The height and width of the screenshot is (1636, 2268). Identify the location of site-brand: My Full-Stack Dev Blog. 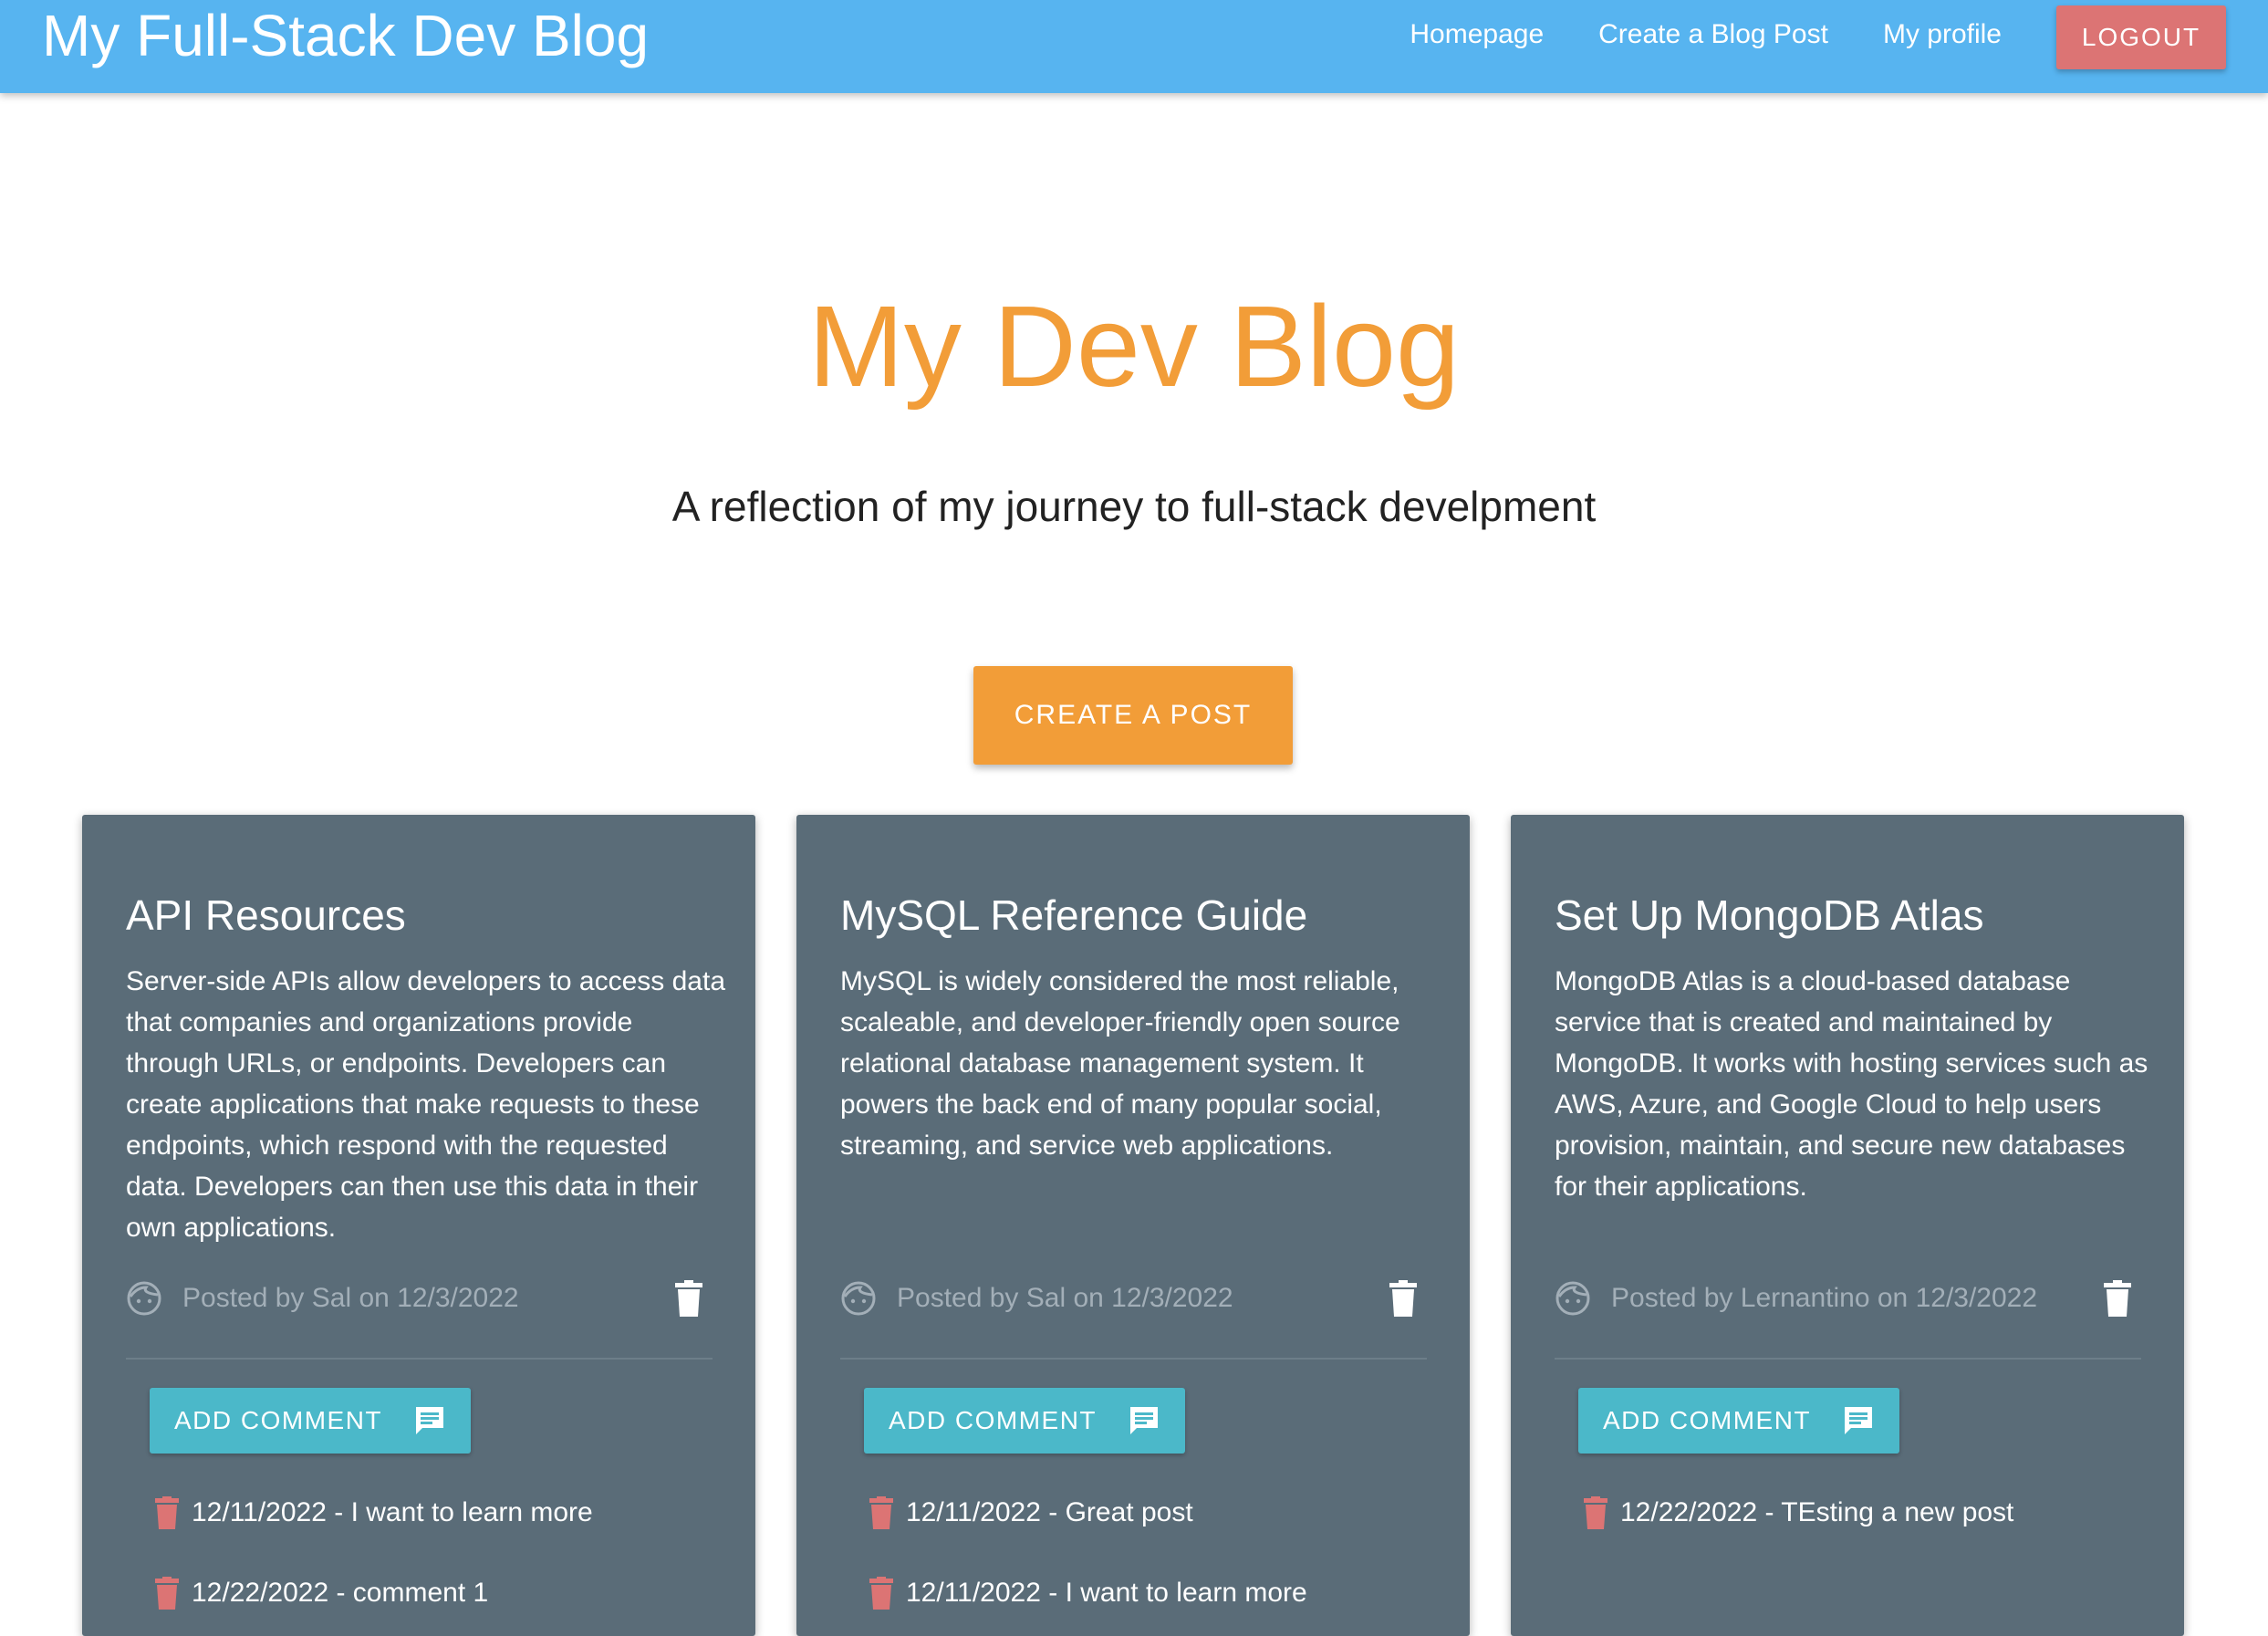
(345, 35).